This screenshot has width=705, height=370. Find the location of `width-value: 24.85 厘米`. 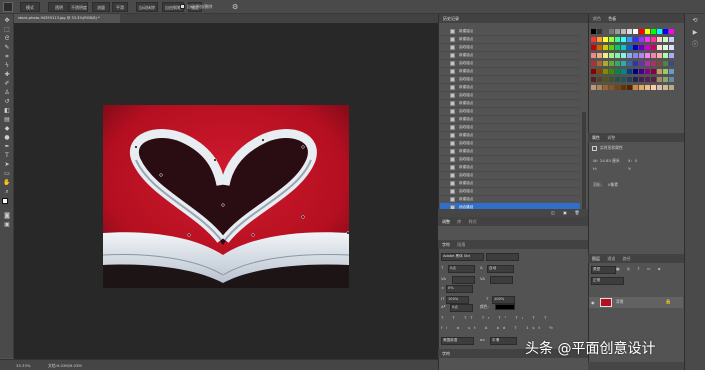

width-value: 24.85 厘米 is located at coordinates (610, 161).